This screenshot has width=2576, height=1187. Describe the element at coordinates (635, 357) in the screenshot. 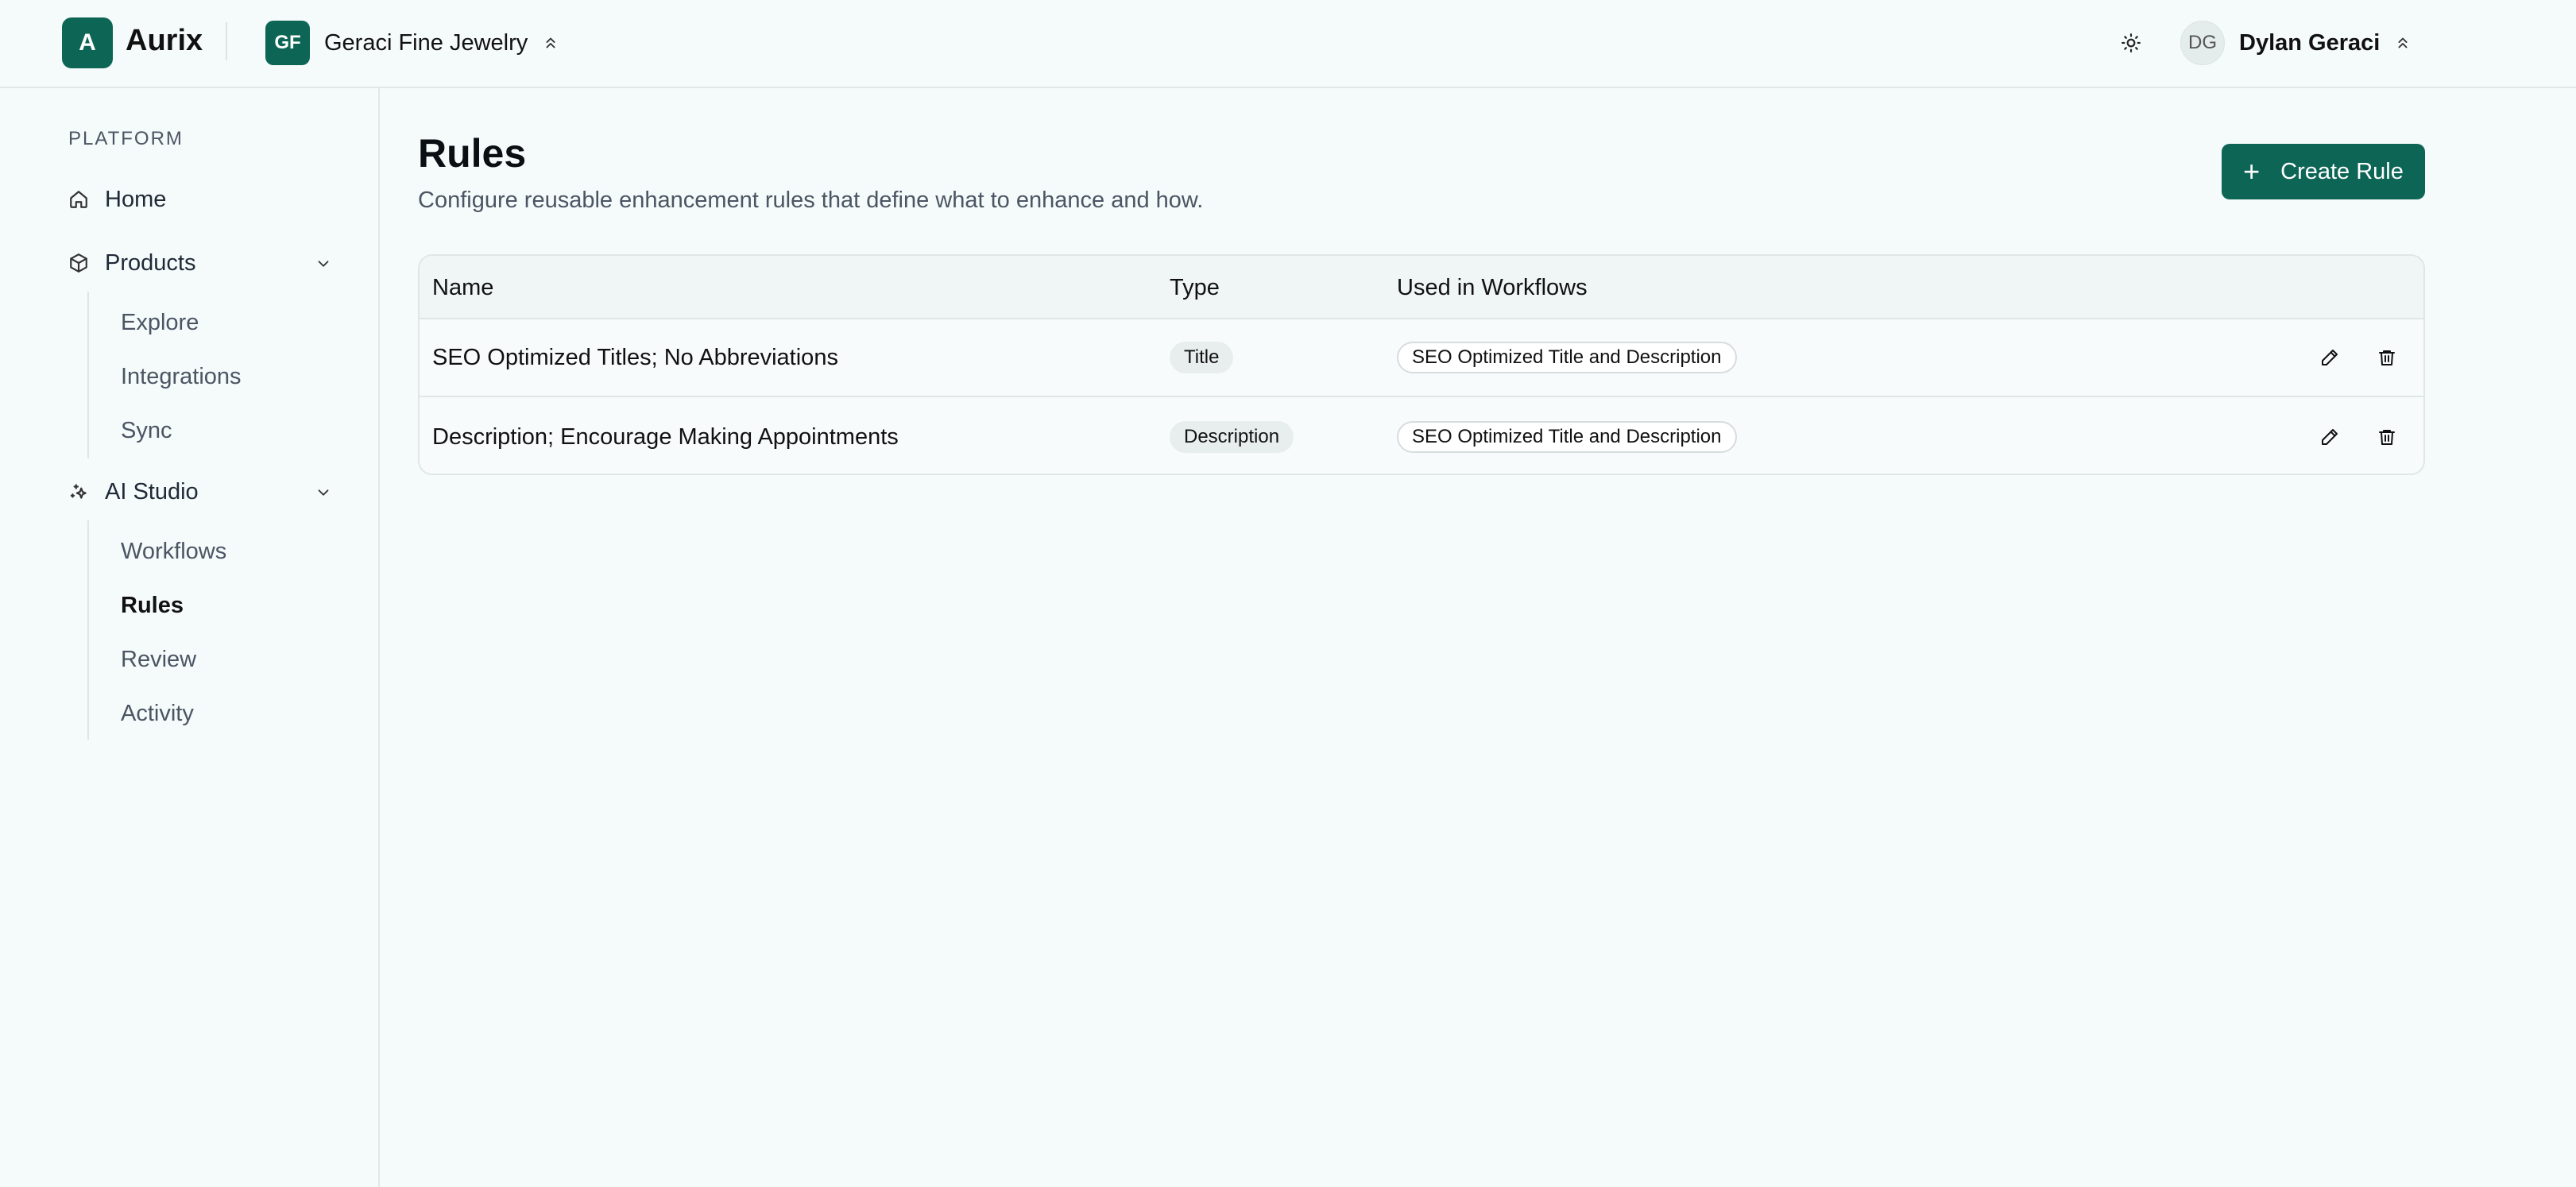

I see `rule-name: SEO Optimized Titles; No Abbreviations` at that location.